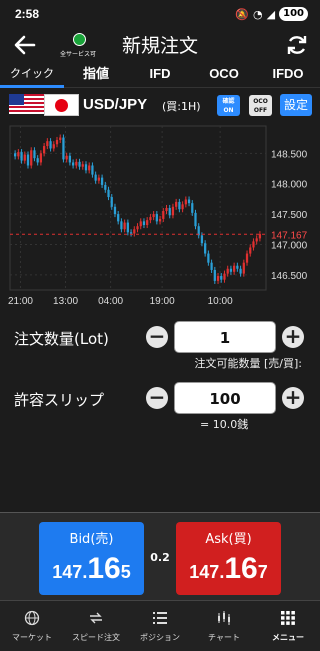  Describe the element at coordinates (248, 363) in the screenshot. I see `available-quantity-note: 注文可能数量 [売/買]:` at that location.